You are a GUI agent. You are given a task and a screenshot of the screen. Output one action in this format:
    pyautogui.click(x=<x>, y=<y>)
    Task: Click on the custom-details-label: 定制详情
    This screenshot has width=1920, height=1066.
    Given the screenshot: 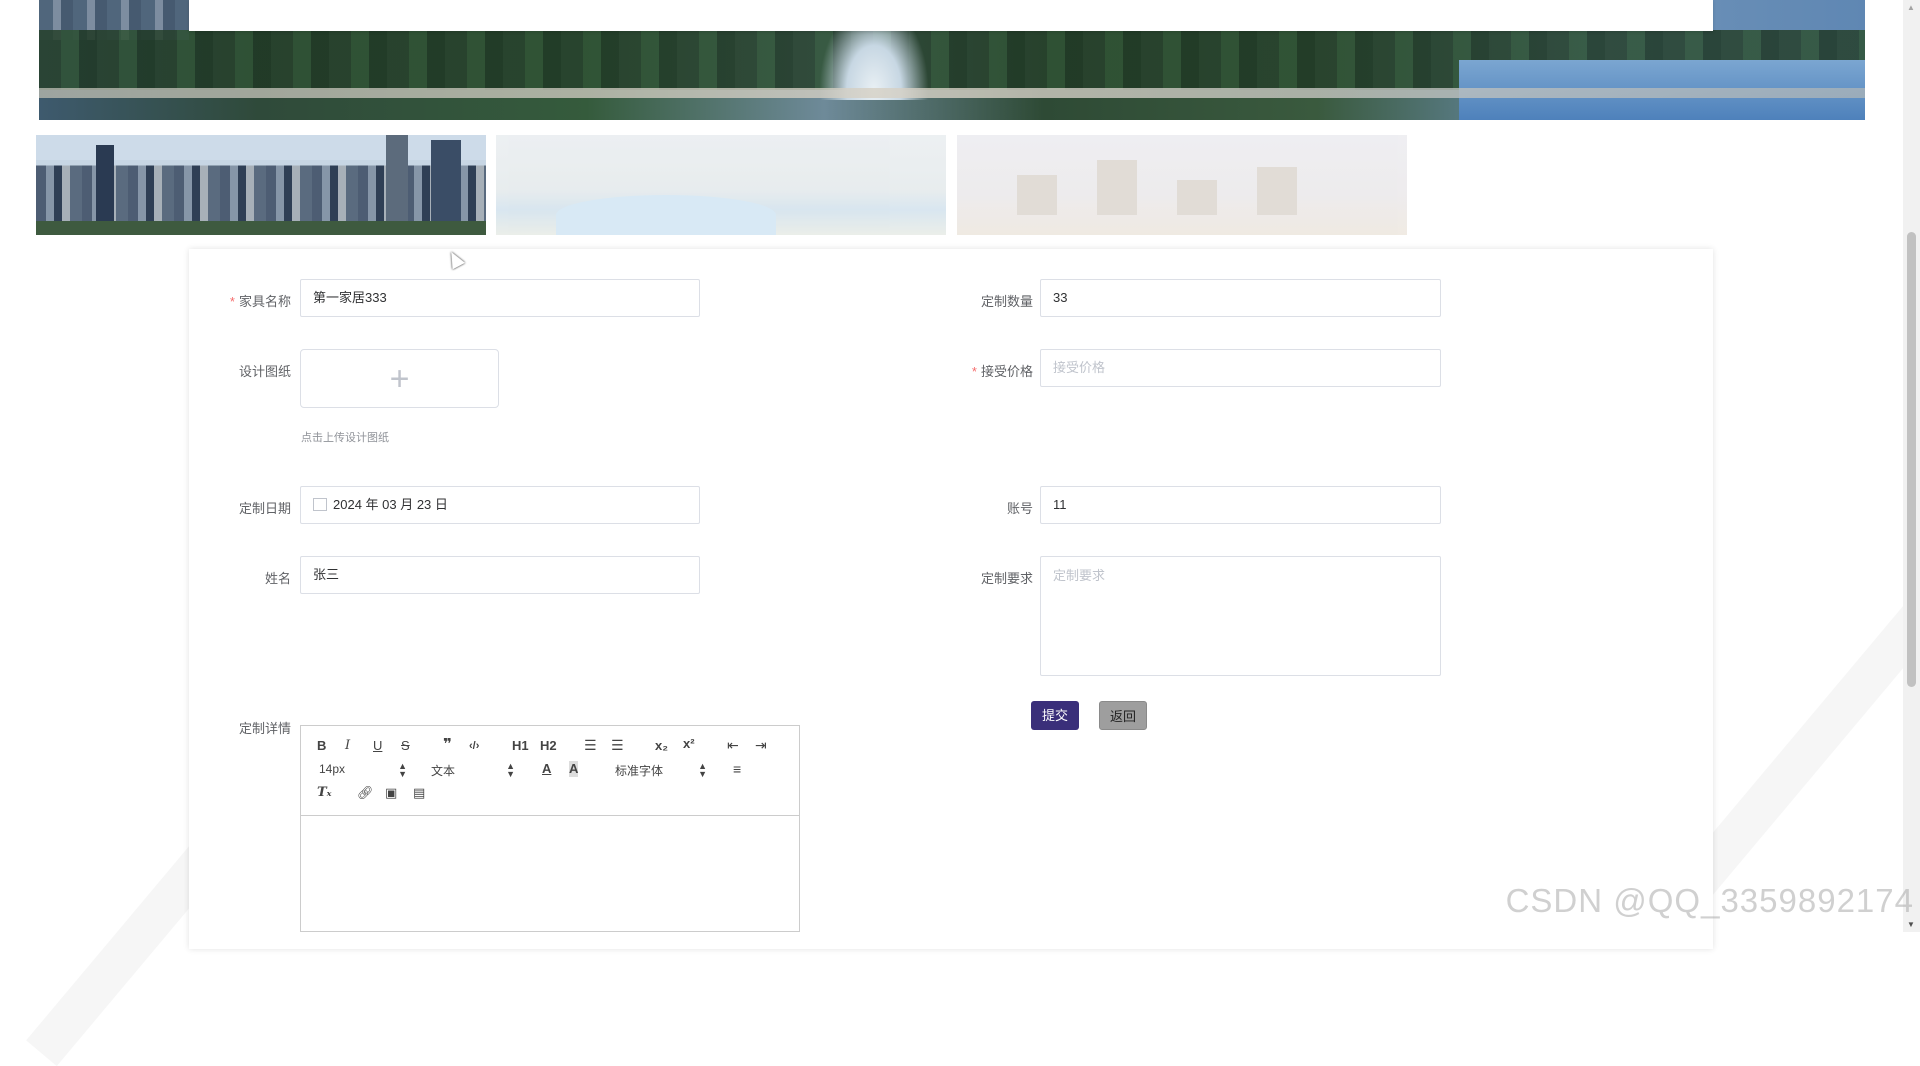 What is the action you would take?
    pyautogui.click(x=264, y=728)
    